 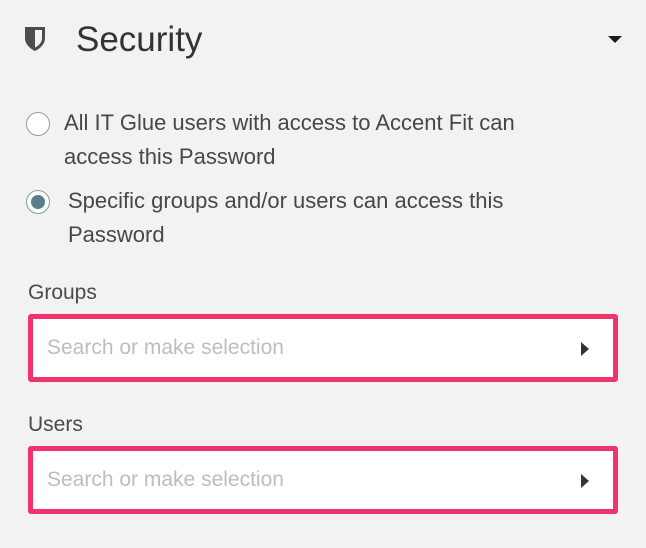 What do you see at coordinates (62, 292) in the screenshot?
I see `groups-label: Groups` at bounding box center [62, 292].